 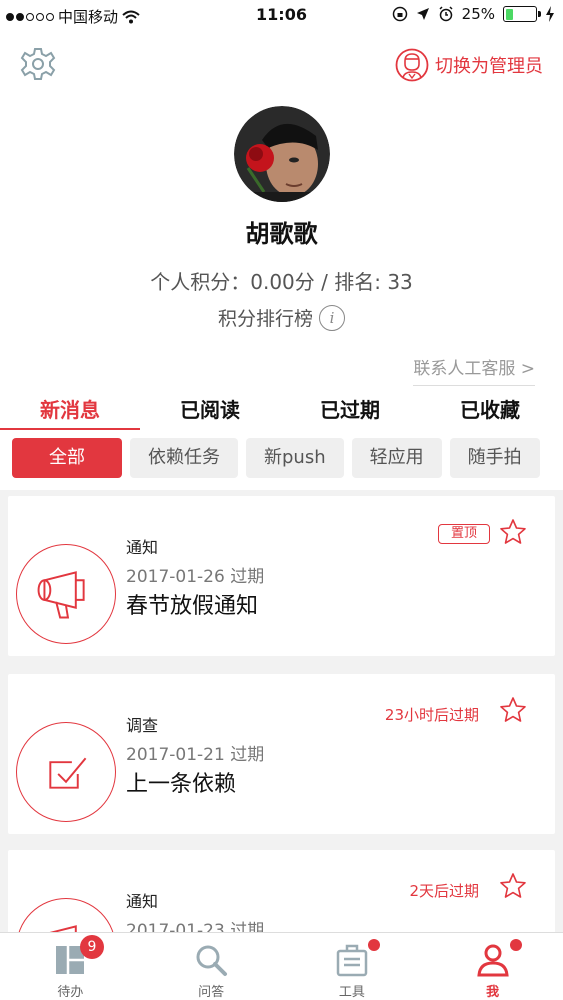 I want to click on person-icon, so click(x=492, y=960).